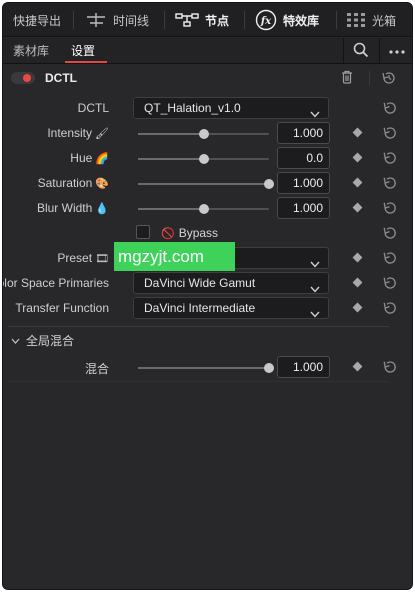  What do you see at coordinates (102, 158) in the screenshot?
I see `rainbow-icon: 🌈` at bounding box center [102, 158].